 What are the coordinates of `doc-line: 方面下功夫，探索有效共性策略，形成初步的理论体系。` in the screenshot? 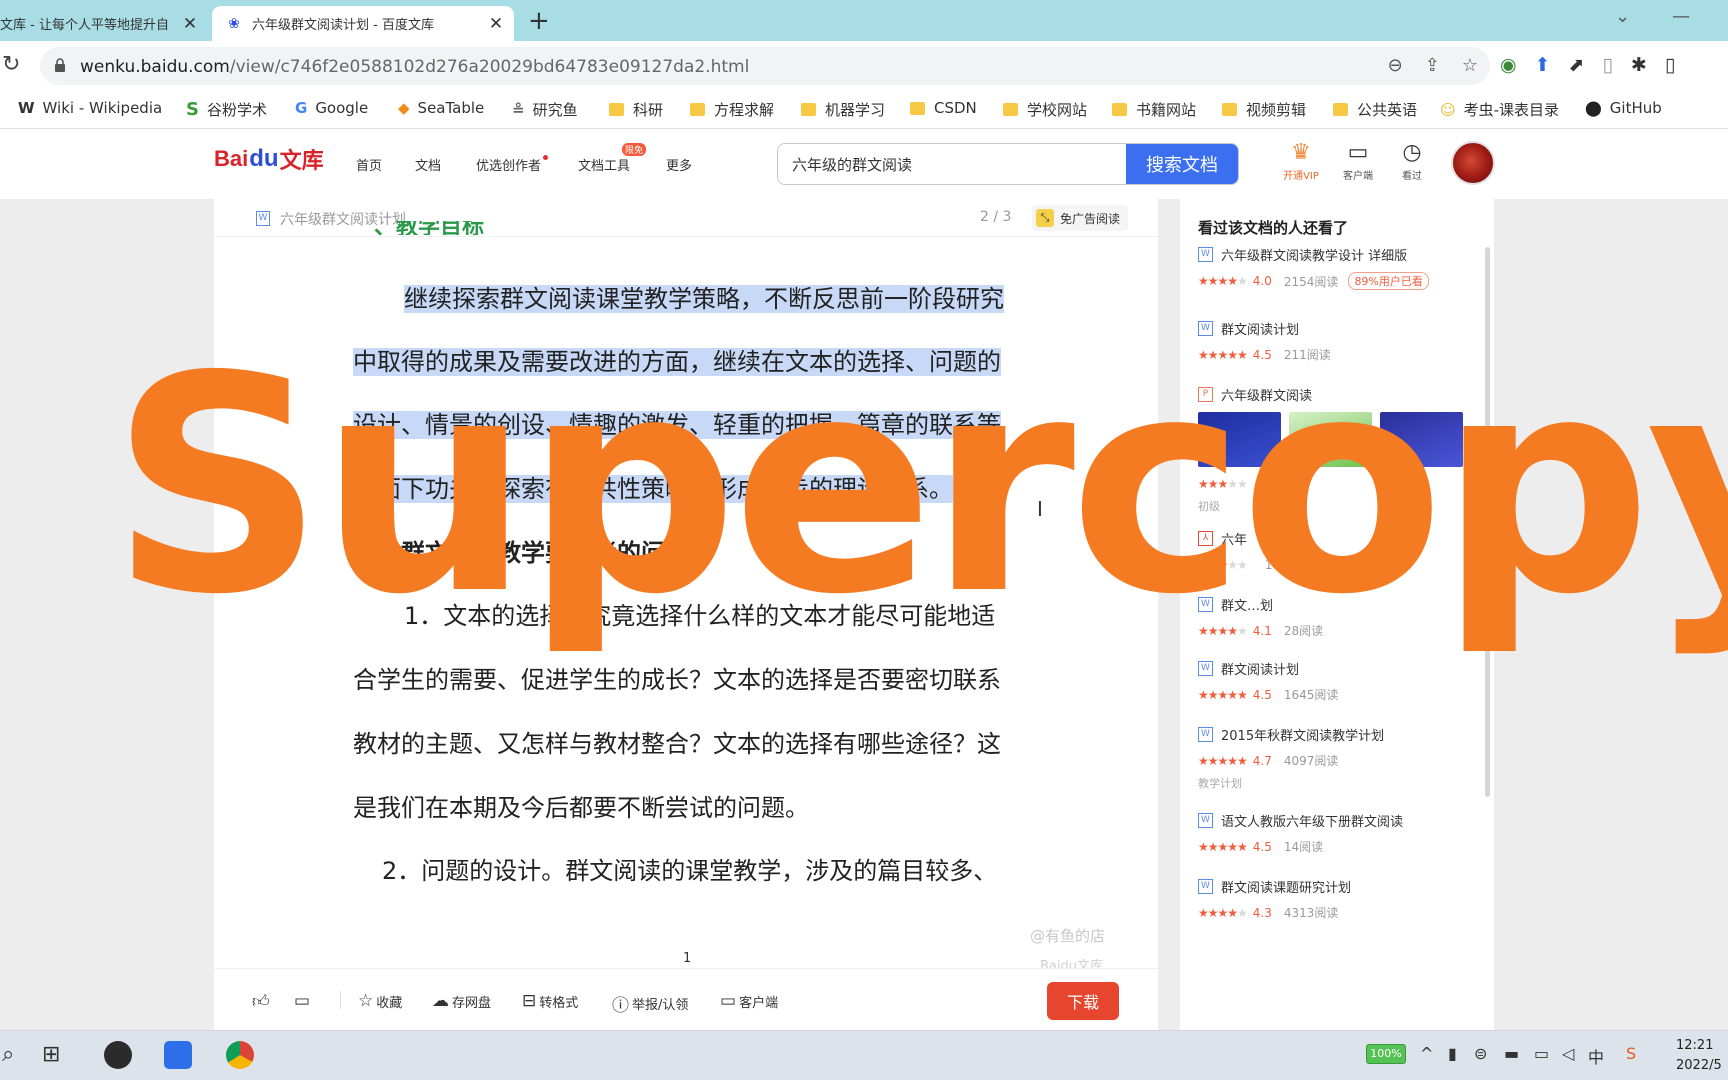 It's located at (653, 489).